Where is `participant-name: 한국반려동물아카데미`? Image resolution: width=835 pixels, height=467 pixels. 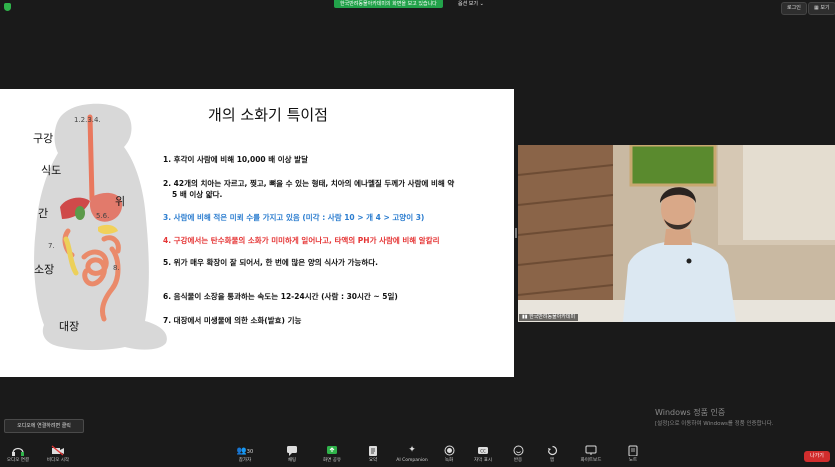 participant-name: 한국반려동물아카데미 is located at coordinates (552, 317).